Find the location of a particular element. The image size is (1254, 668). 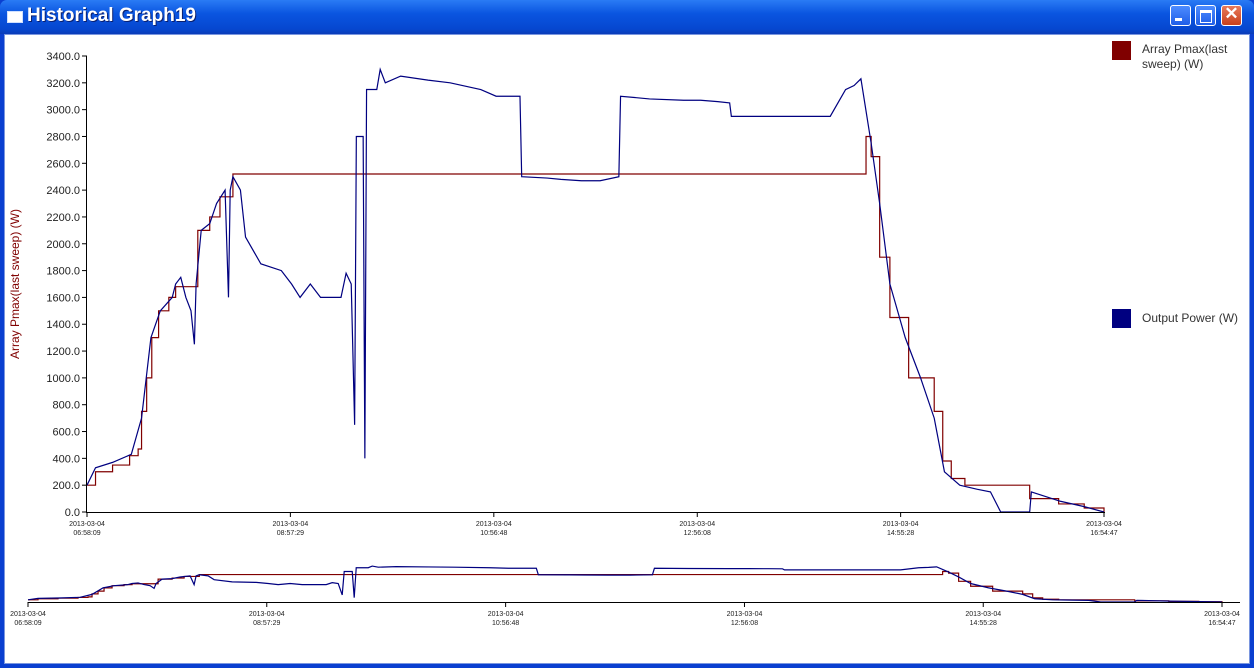

legend-label-pmax: Array Pmax(last sweep) (W) is located at coordinates (1185, 56).